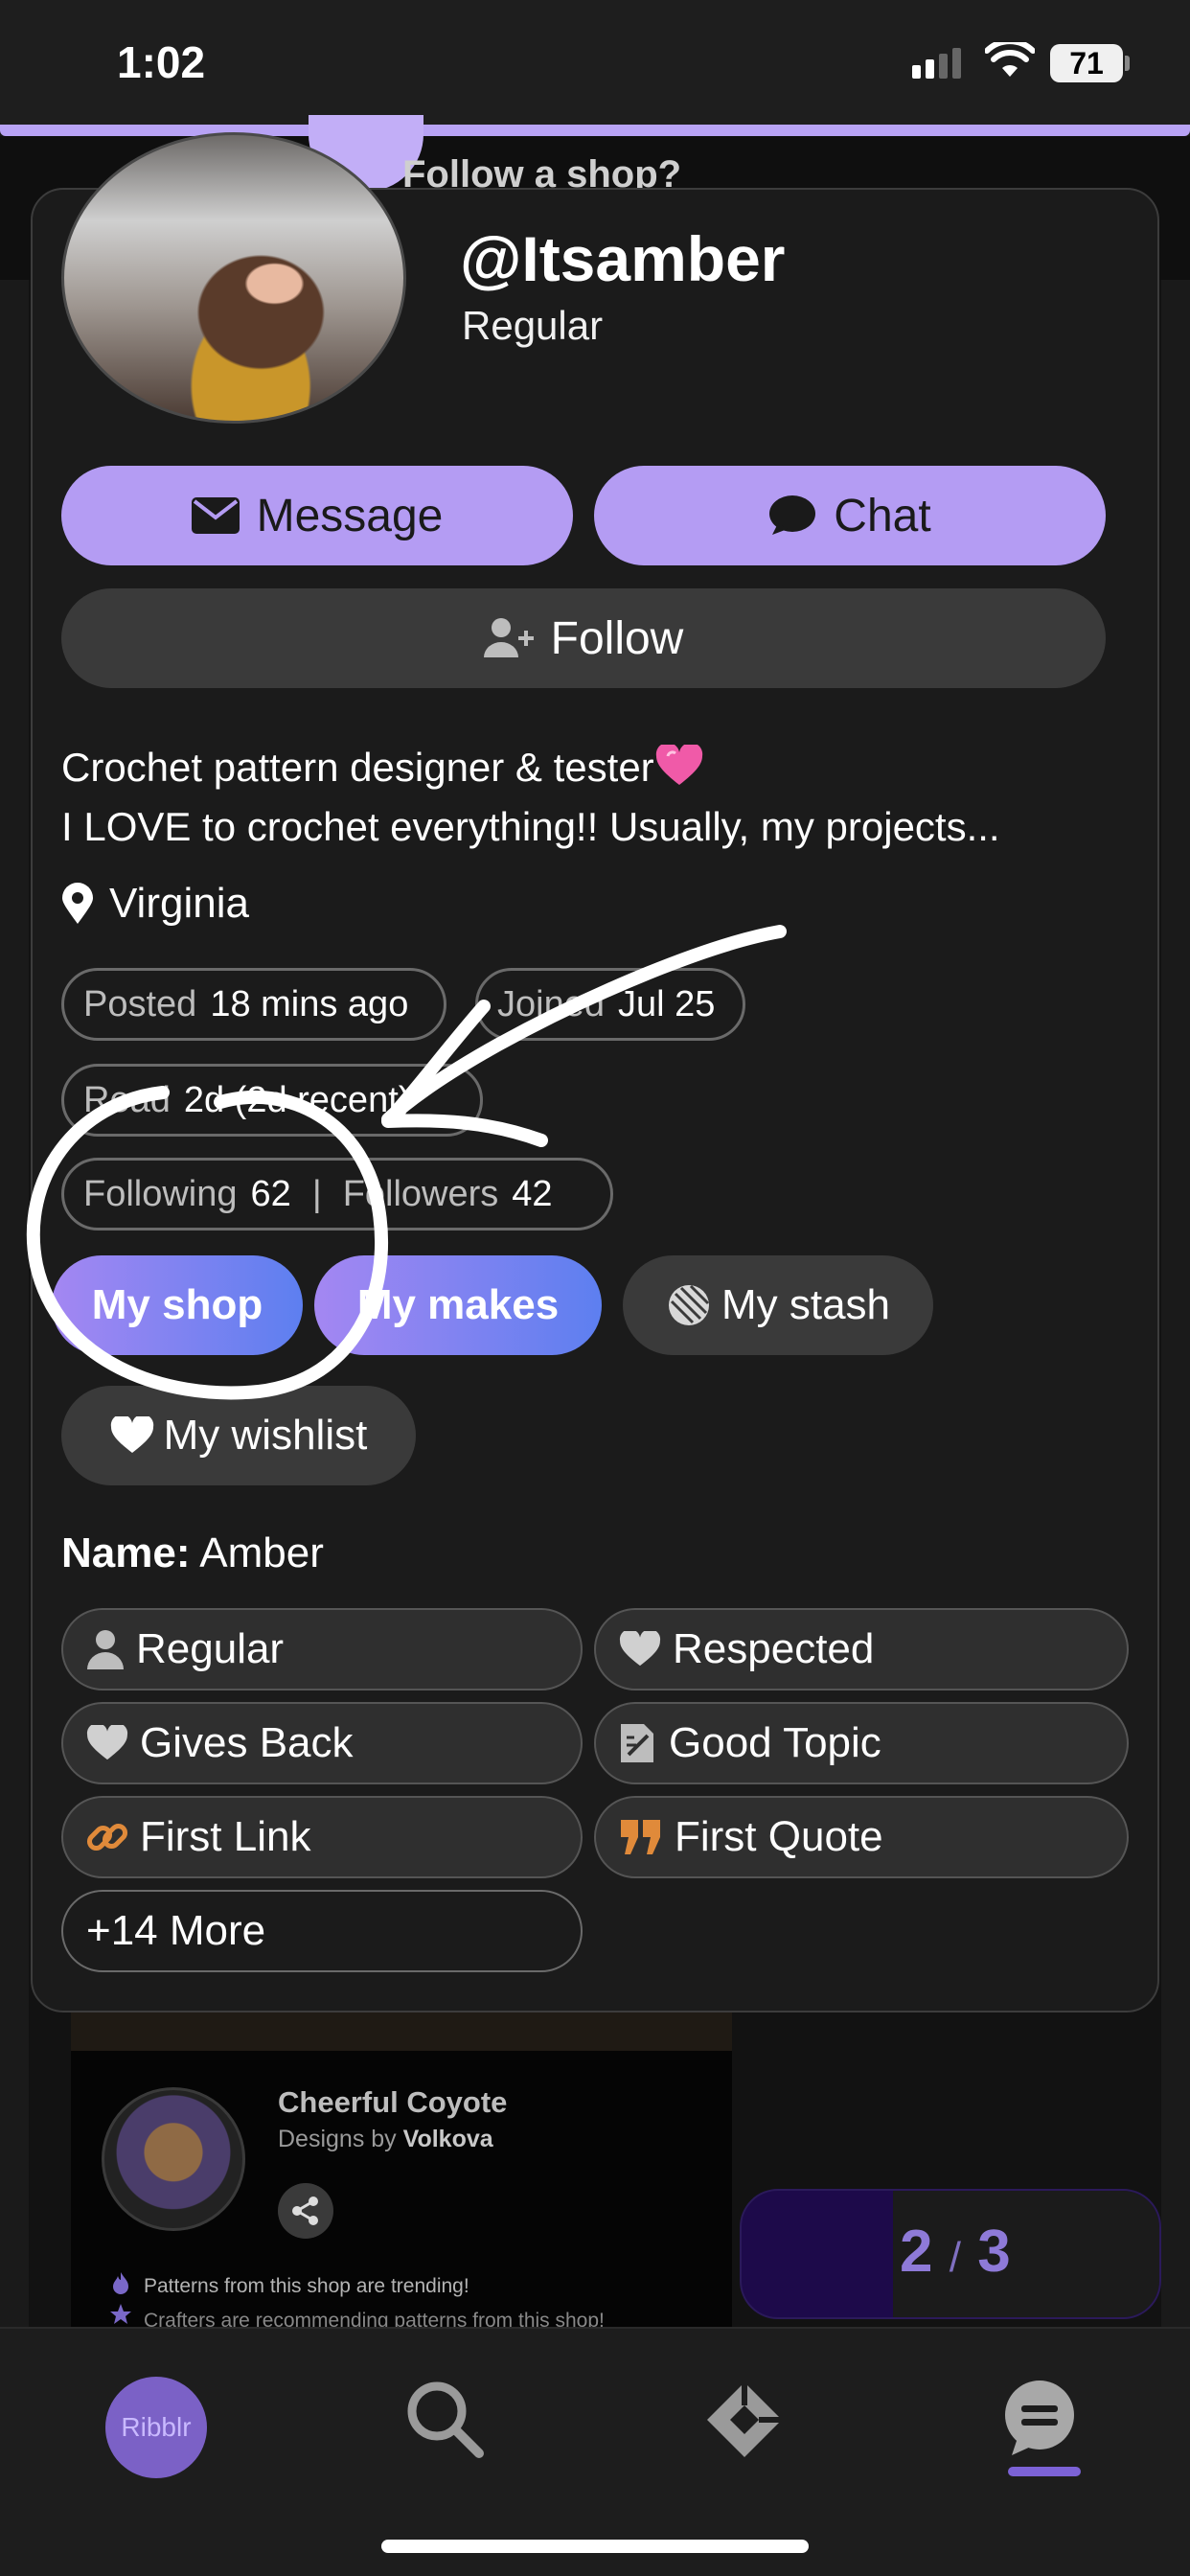 The image size is (1190, 2576). What do you see at coordinates (610, 1004) in the screenshot?
I see `joined-stat: Joined Jul 25` at bounding box center [610, 1004].